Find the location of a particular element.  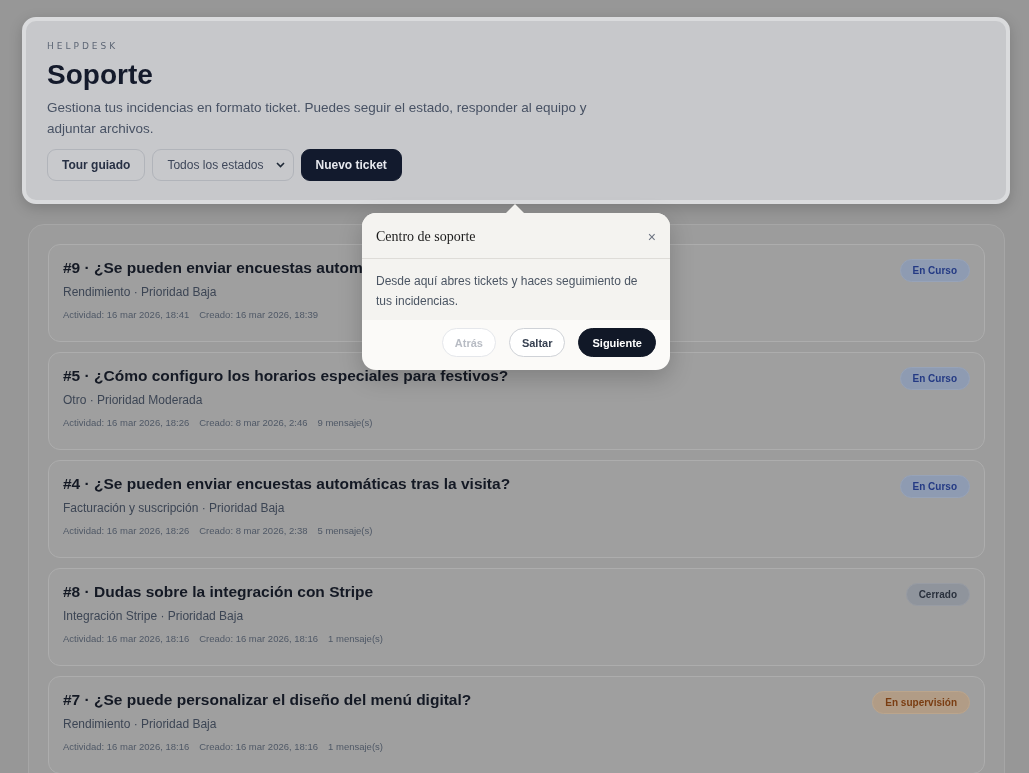

new-ticket-button: Nuevo ticket is located at coordinates (351, 165).